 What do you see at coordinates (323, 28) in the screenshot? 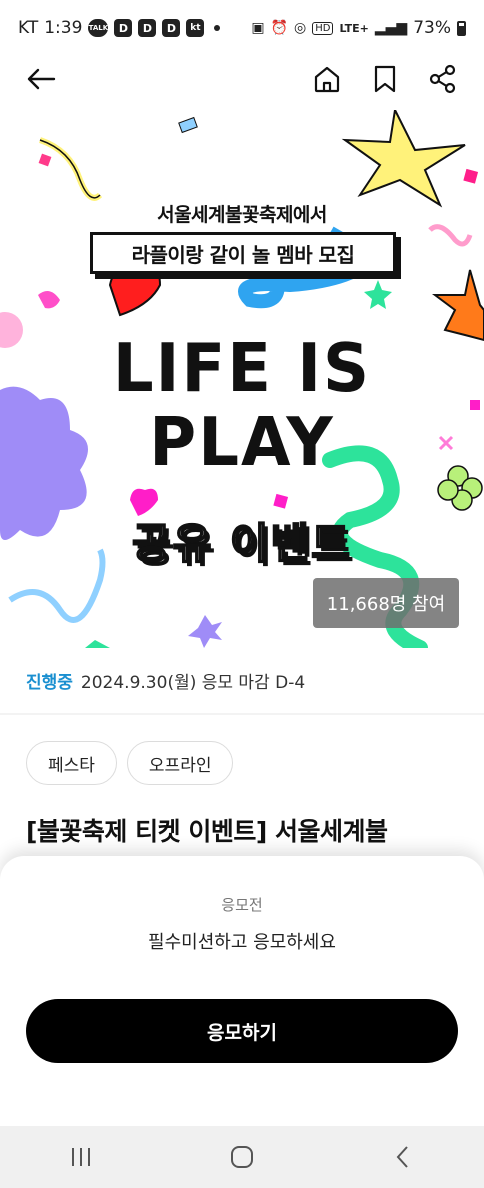
I see `hd-voice-icon: HD` at bounding box center [323, 28].